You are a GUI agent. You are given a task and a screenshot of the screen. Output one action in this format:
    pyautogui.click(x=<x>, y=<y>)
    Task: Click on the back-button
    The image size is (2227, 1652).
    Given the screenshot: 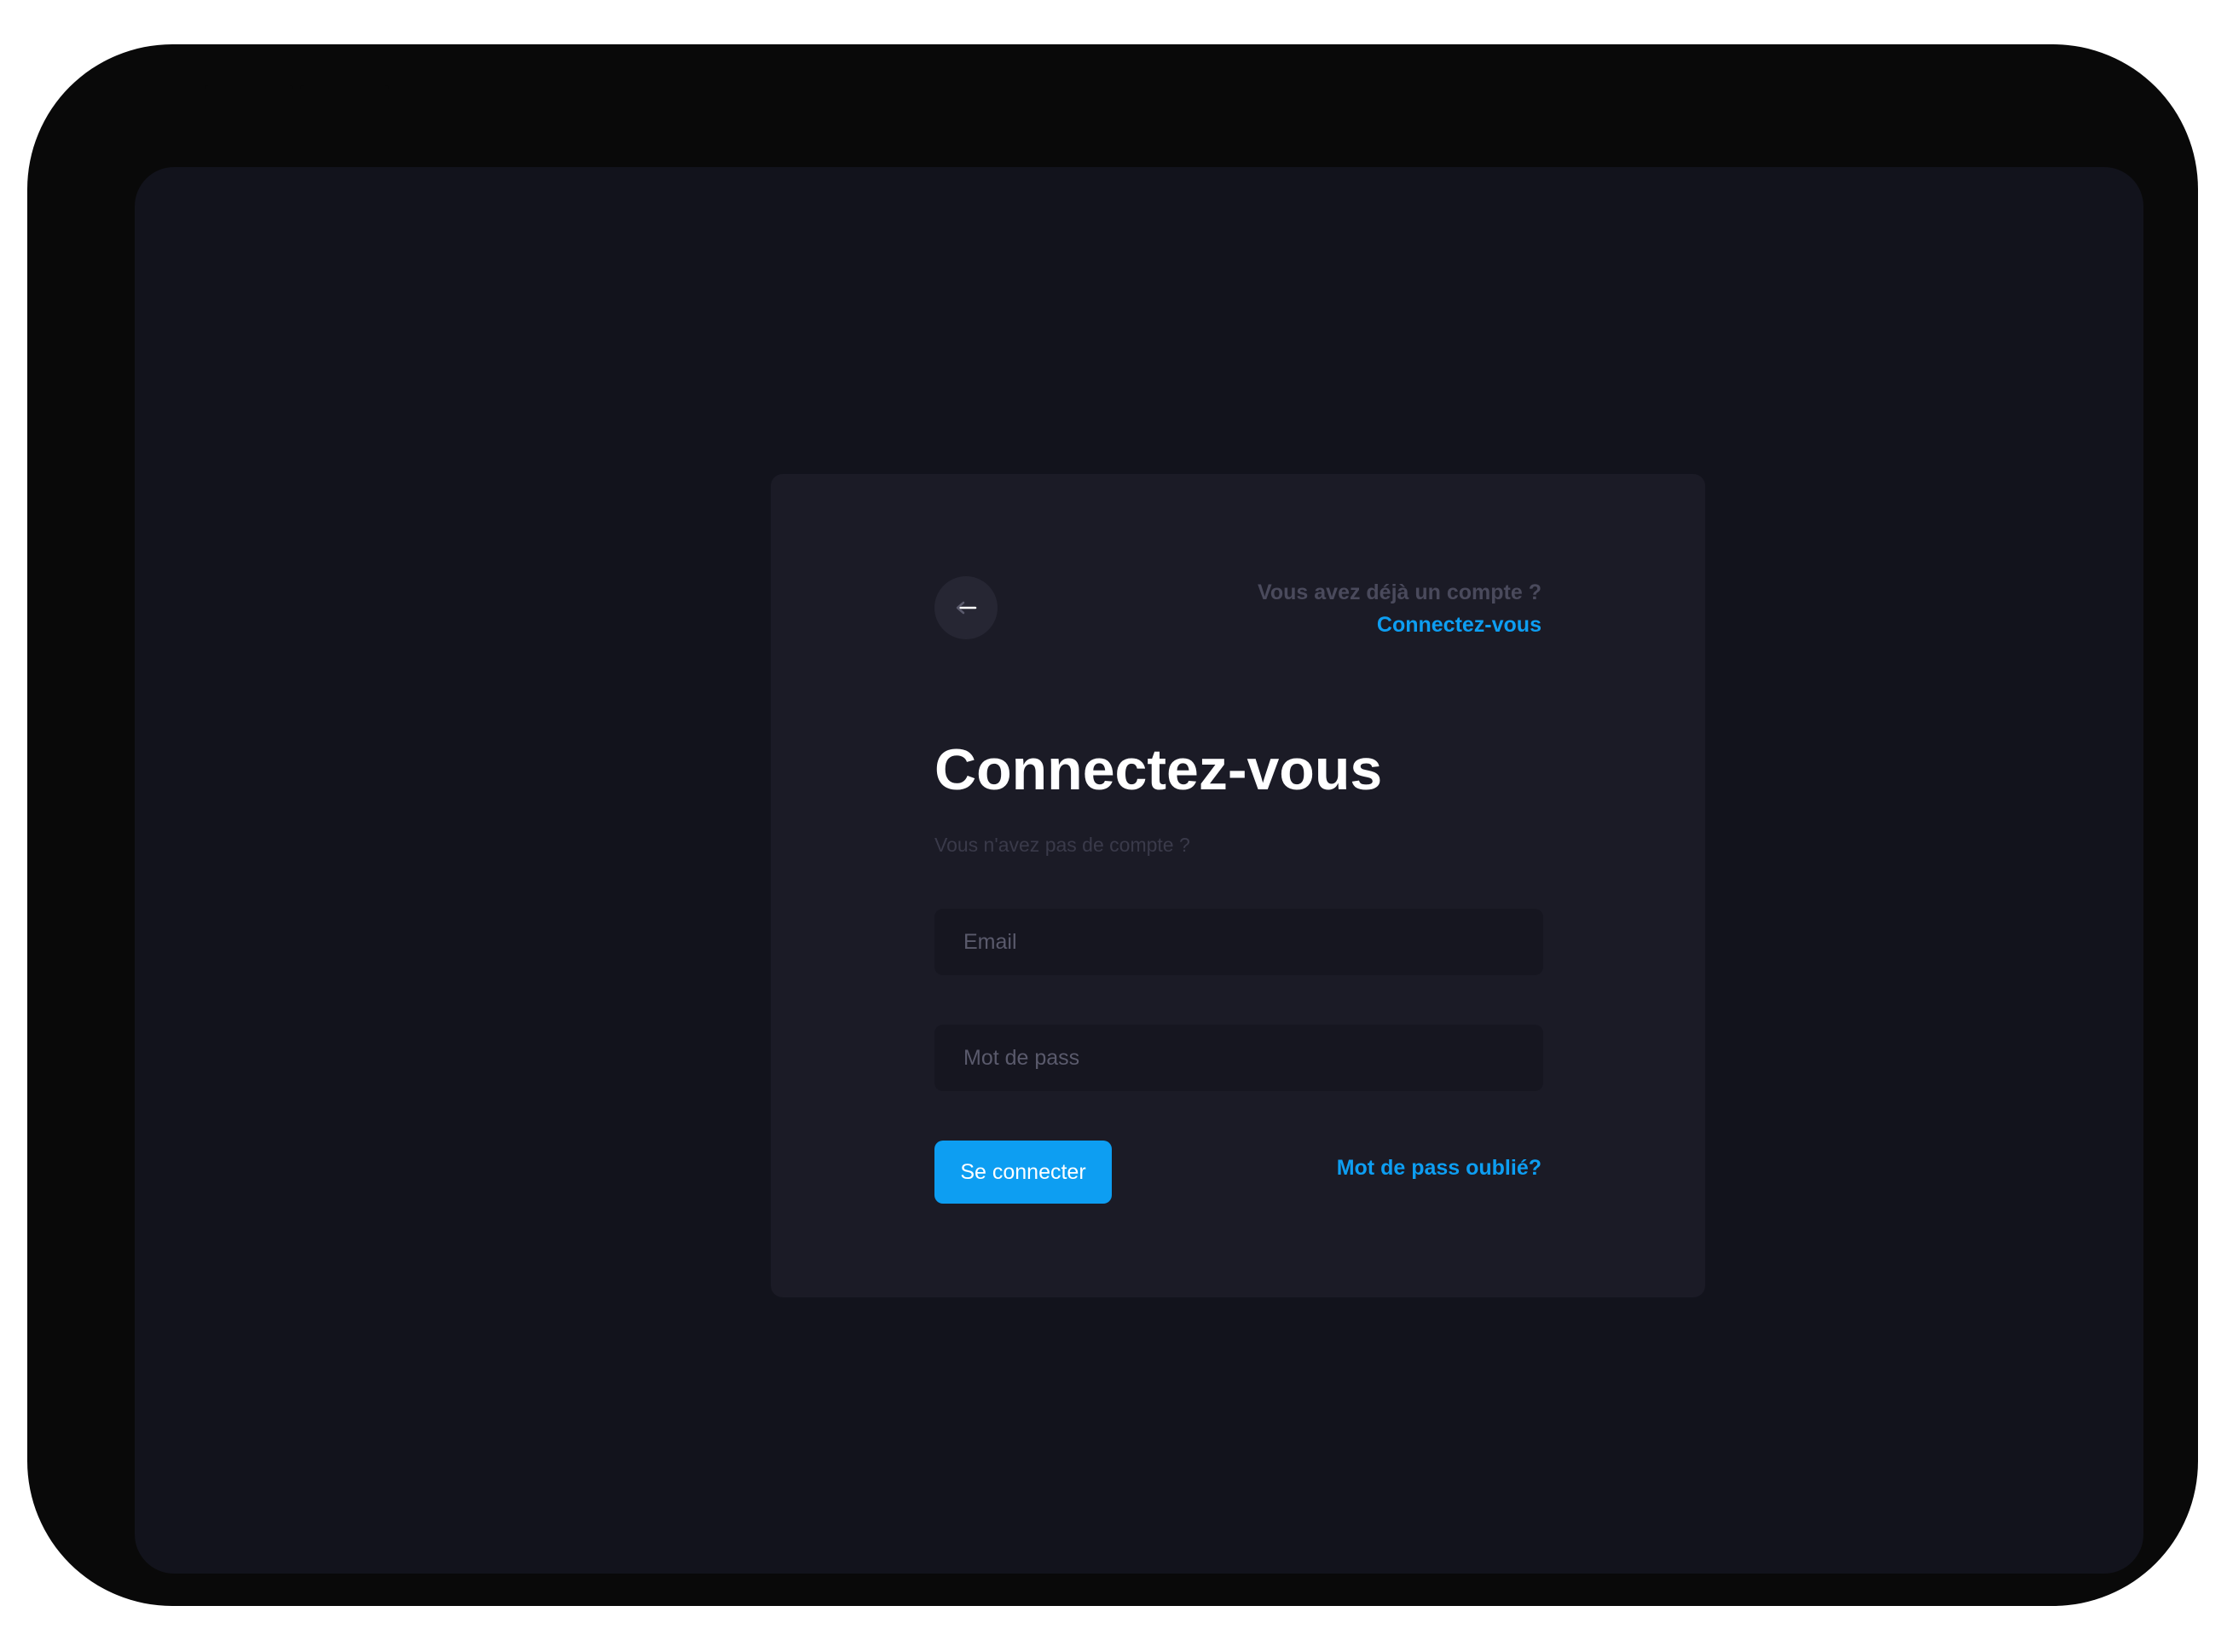 What is the action you would take?
    pyautogui.click(x=966, y=607)
    